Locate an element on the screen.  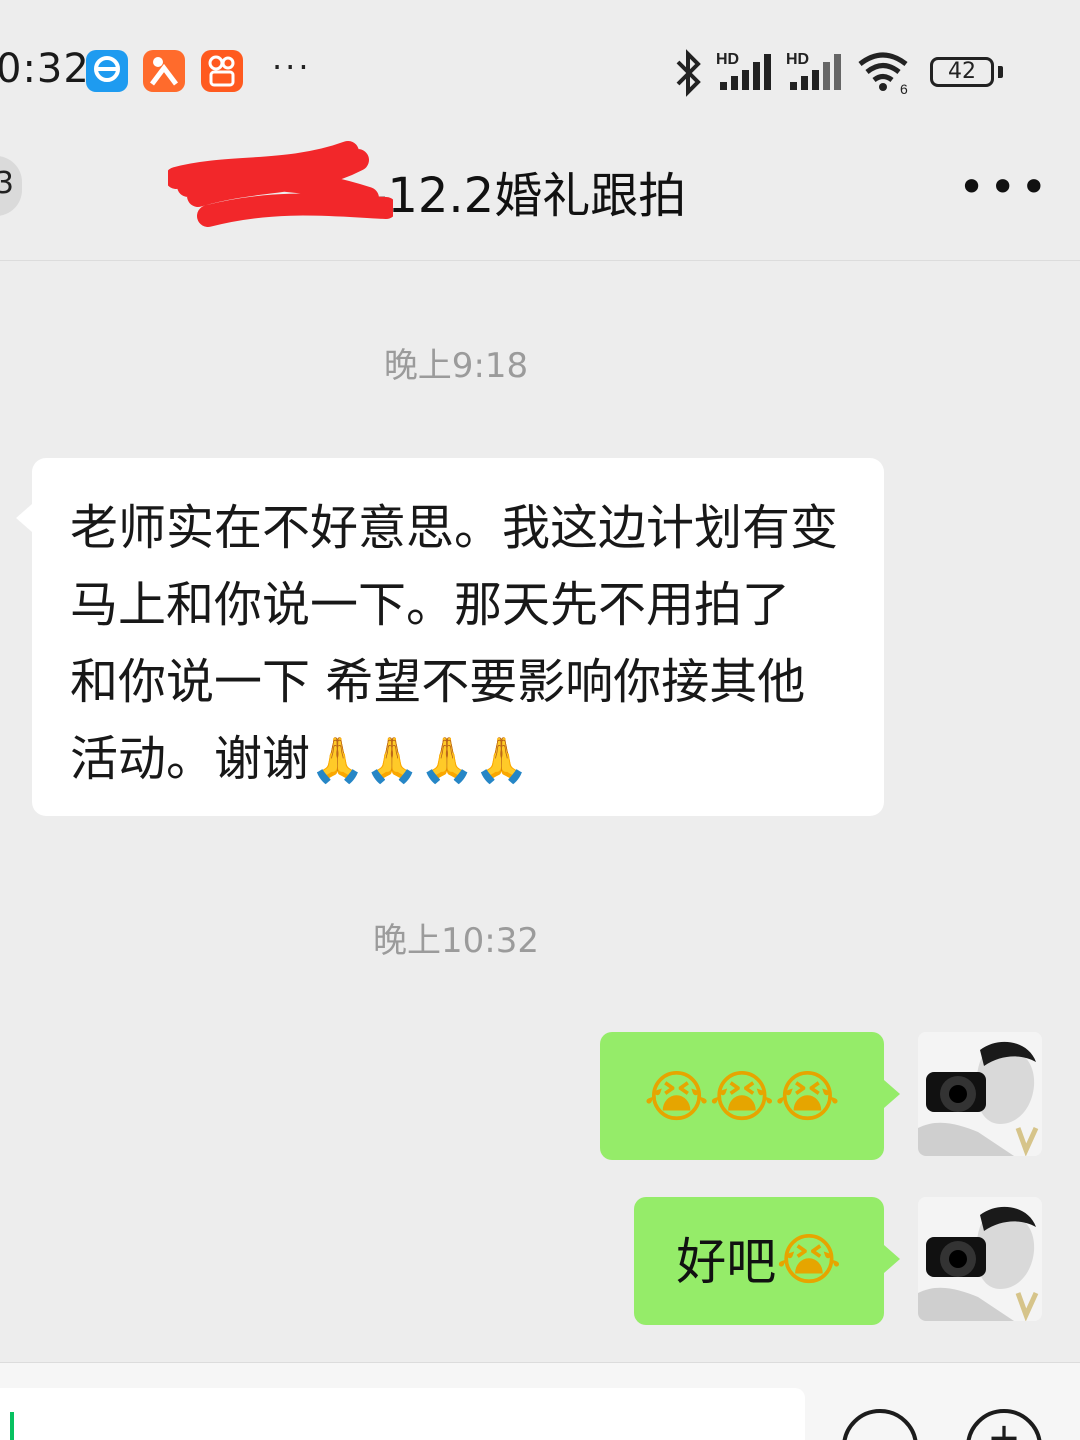
back-button: 3 is located at coordinates (11, 186).